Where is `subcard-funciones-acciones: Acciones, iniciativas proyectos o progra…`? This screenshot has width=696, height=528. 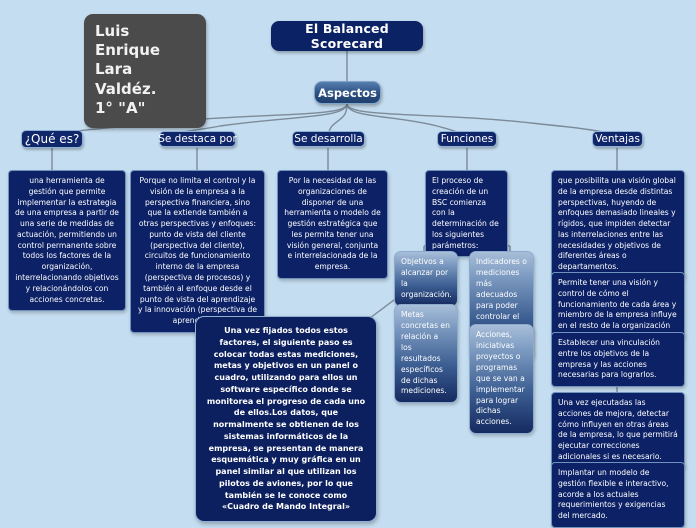
subcard-funciones-acciones: Acciones, iniciativas proyectos o progra… is located at coordinates (501, 379).